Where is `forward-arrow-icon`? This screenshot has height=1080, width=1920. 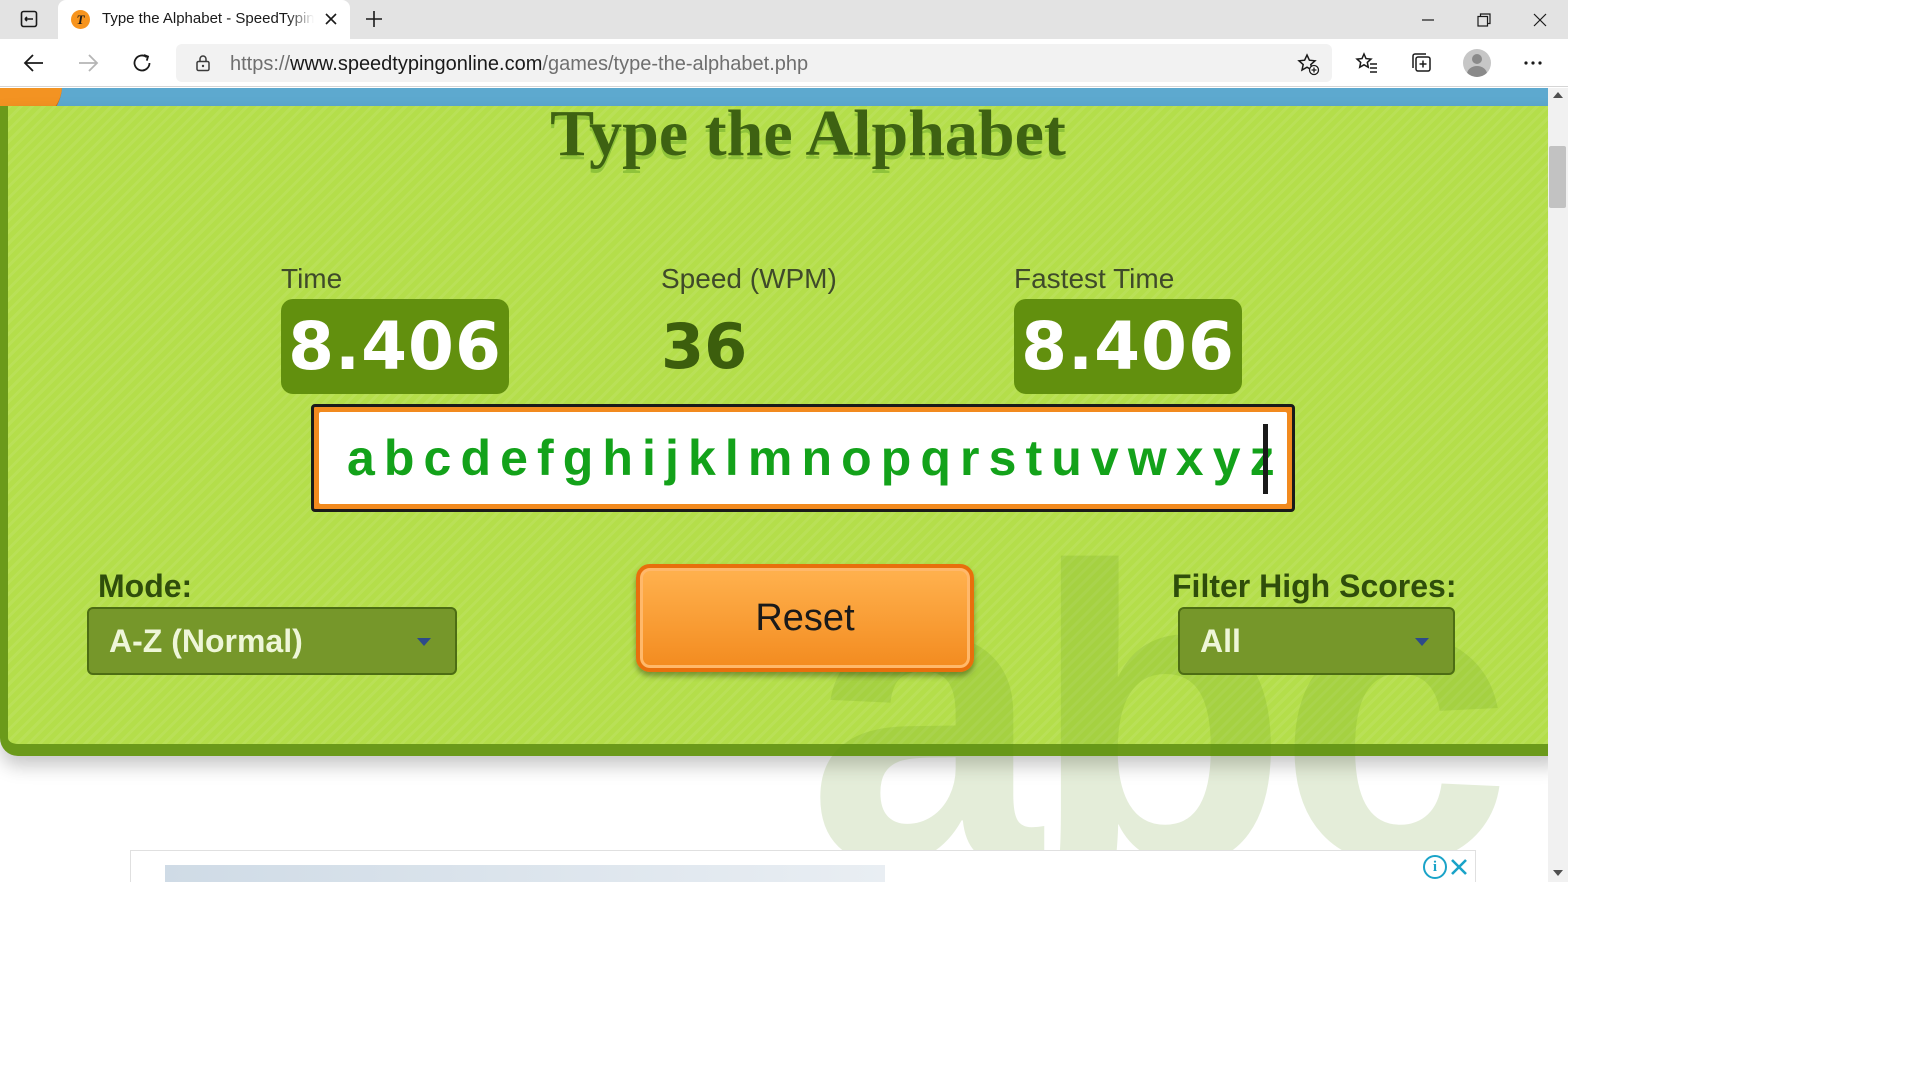
forward-arrow-icon is located at coordinates (89, 63).